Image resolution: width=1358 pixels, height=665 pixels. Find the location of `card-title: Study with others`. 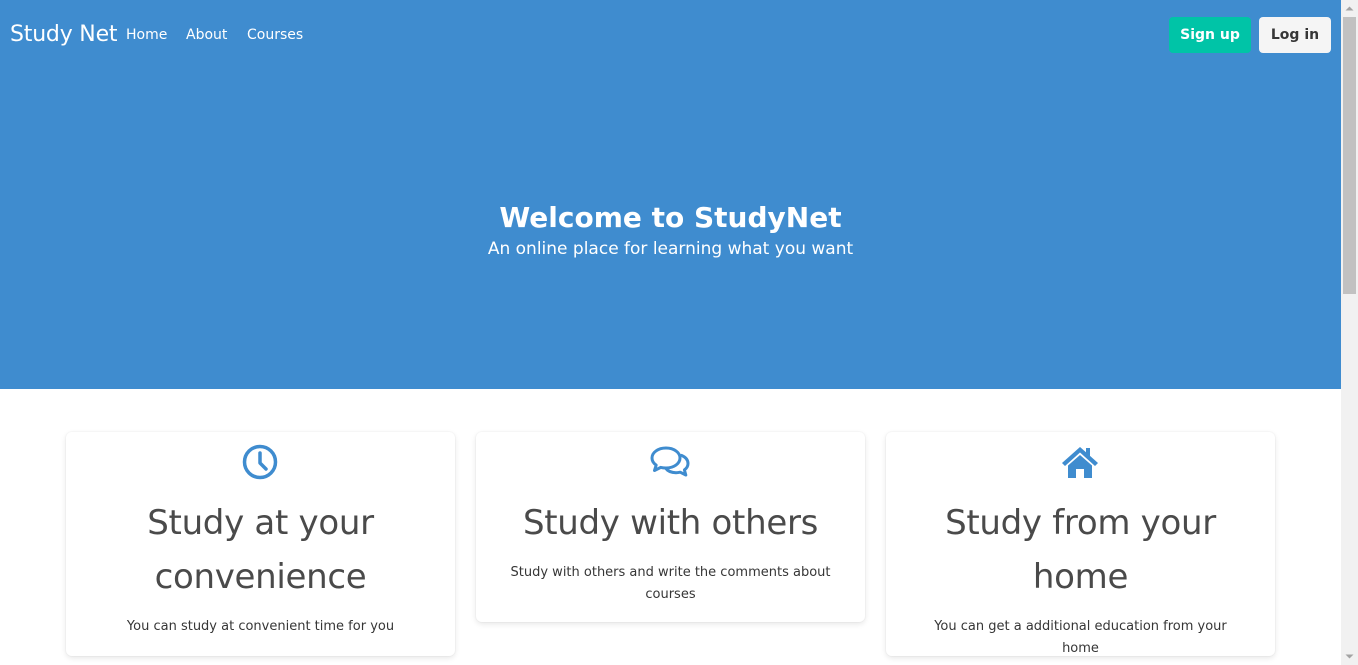

card-title: Study with others is located at coordinates (670, 523).